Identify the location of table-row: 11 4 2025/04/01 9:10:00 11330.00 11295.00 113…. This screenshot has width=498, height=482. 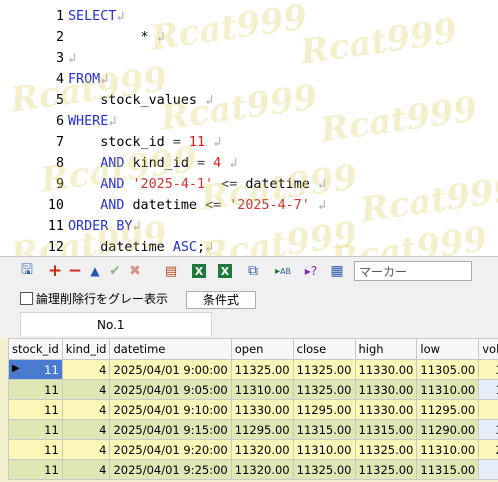
(253, 409).